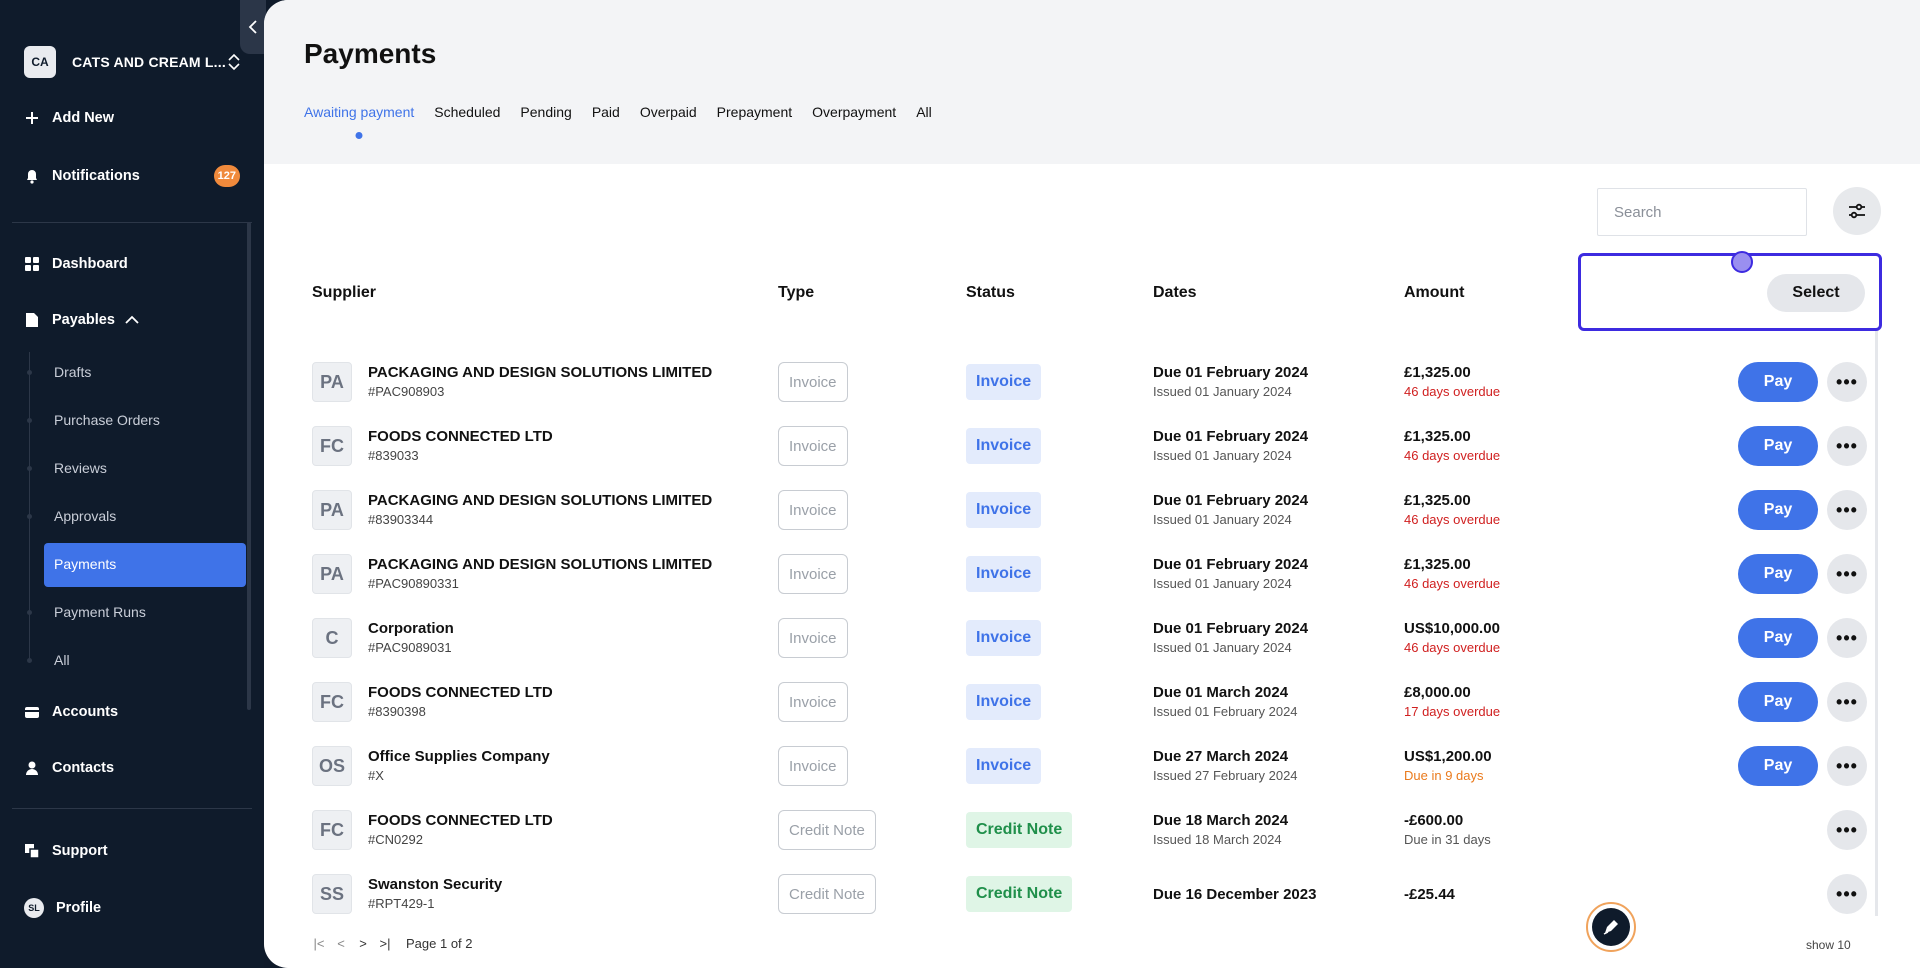 This screenshot has width=1920, height=968. Describe the element at coordinates (990, 293) in the screenshot. I see `column-header-status: Status` at that location.